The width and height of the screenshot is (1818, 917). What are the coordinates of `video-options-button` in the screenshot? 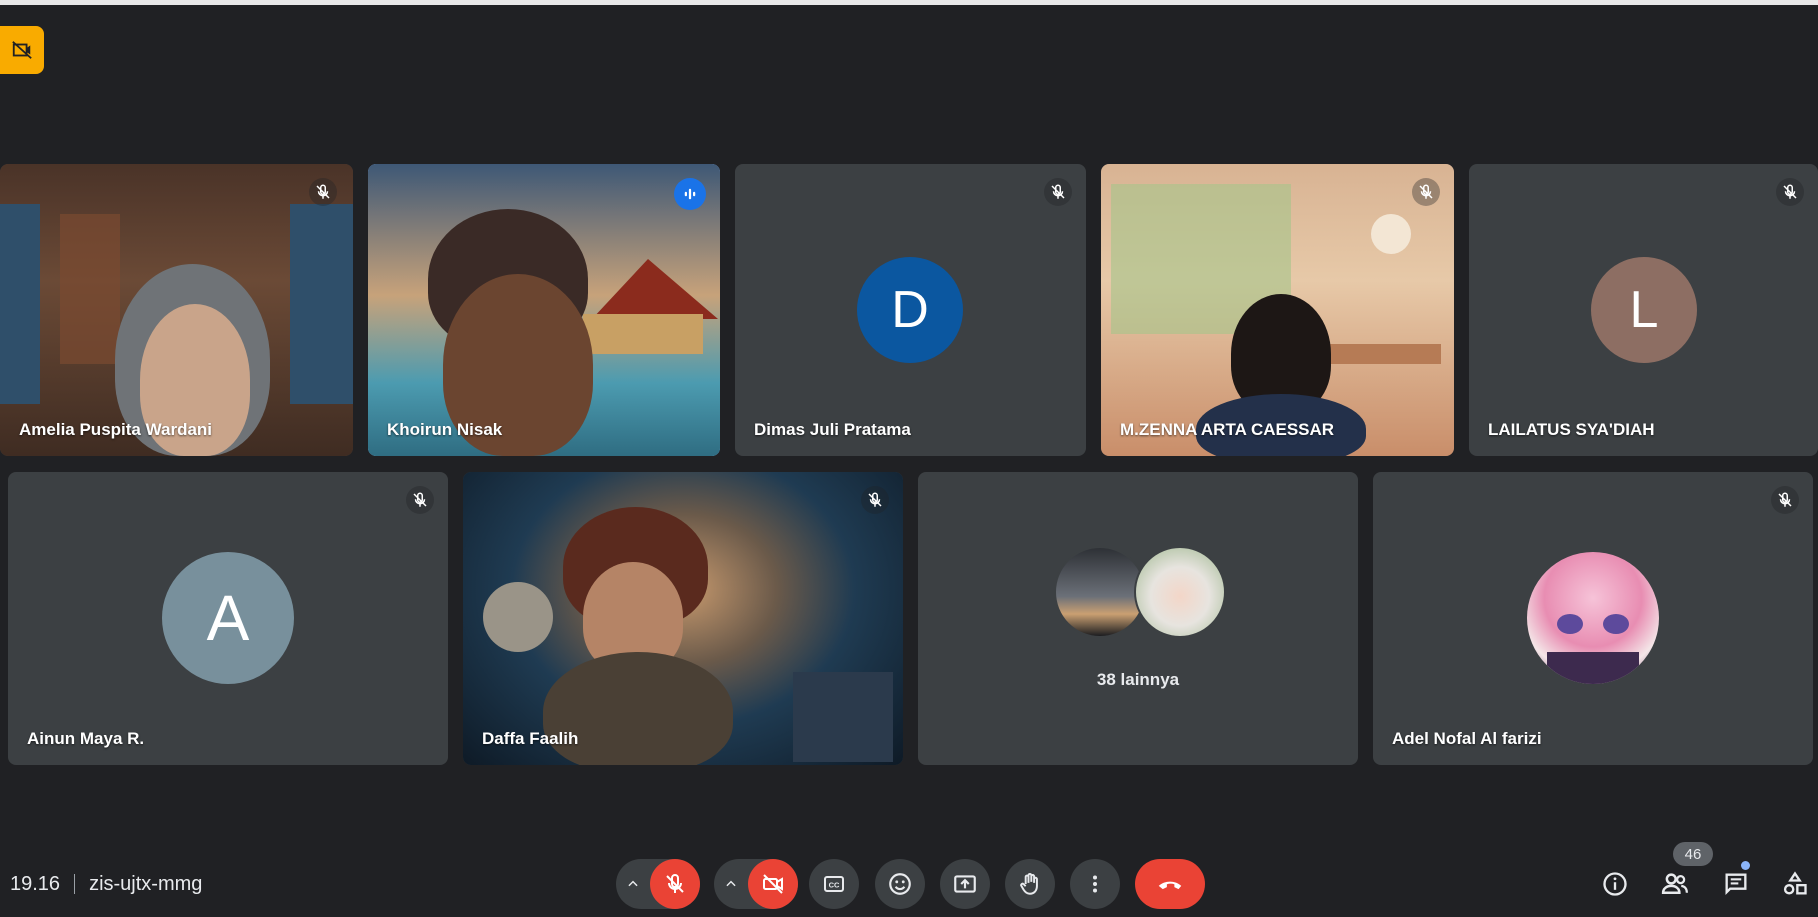 It's located at (731, 884).